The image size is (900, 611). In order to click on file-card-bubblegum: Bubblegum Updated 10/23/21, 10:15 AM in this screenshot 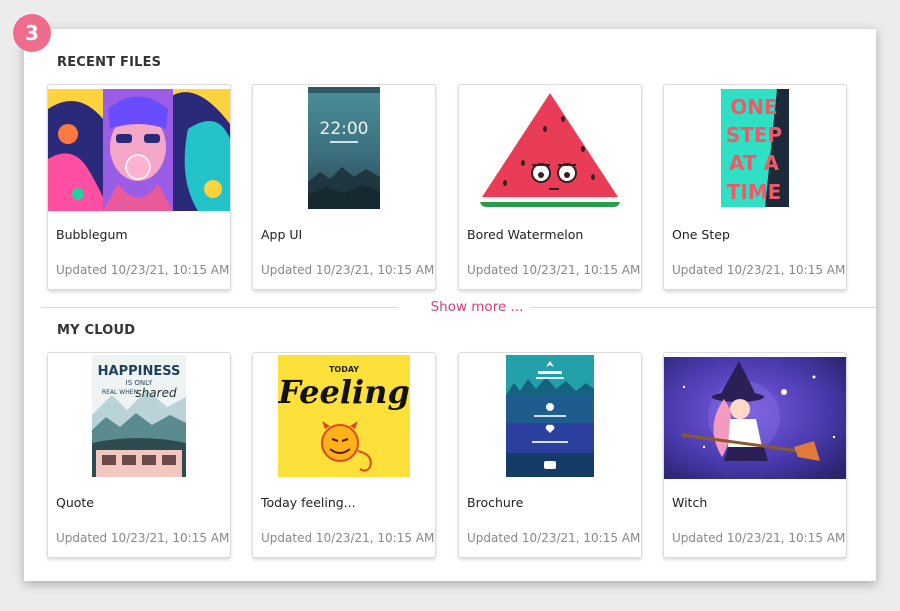, I will do `click(139, 187)`.